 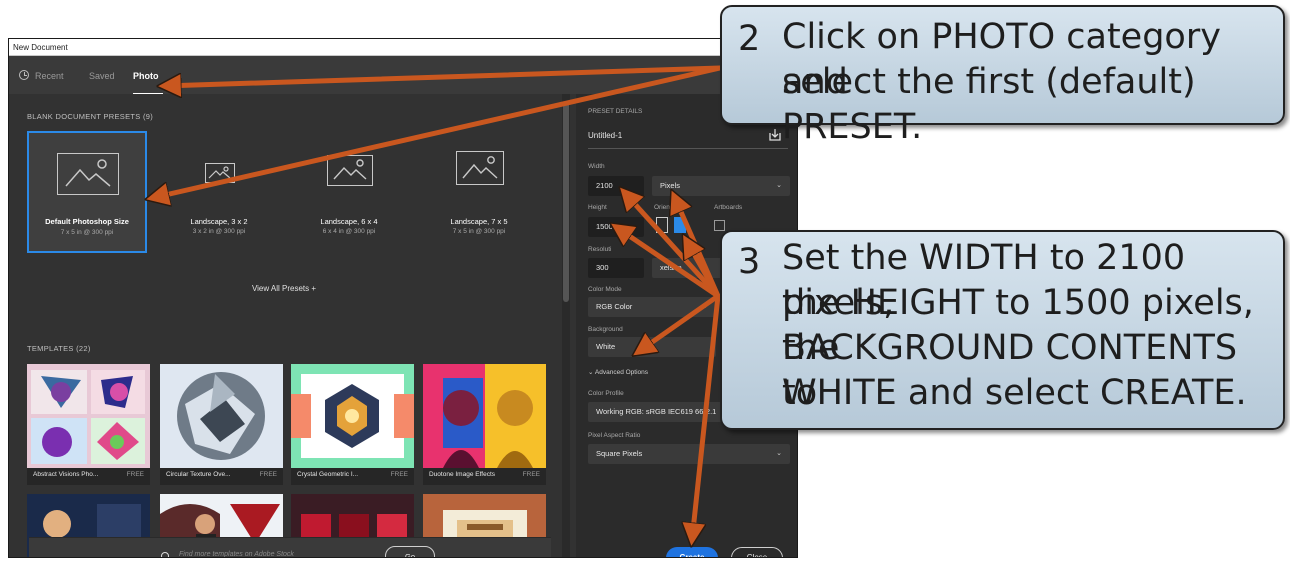 I want to click on preset-name: Landscape, 6 x 4, so click(x=349, y=221).